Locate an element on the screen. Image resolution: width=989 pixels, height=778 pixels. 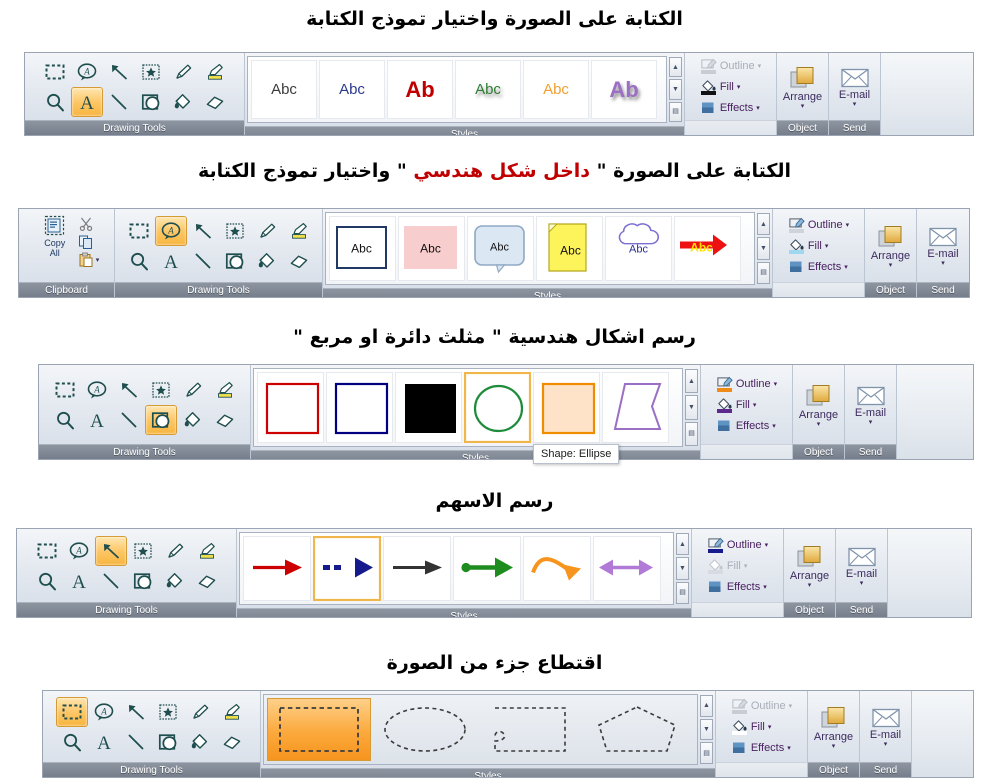
crop-style-cell is located at coordinates (319, 729).